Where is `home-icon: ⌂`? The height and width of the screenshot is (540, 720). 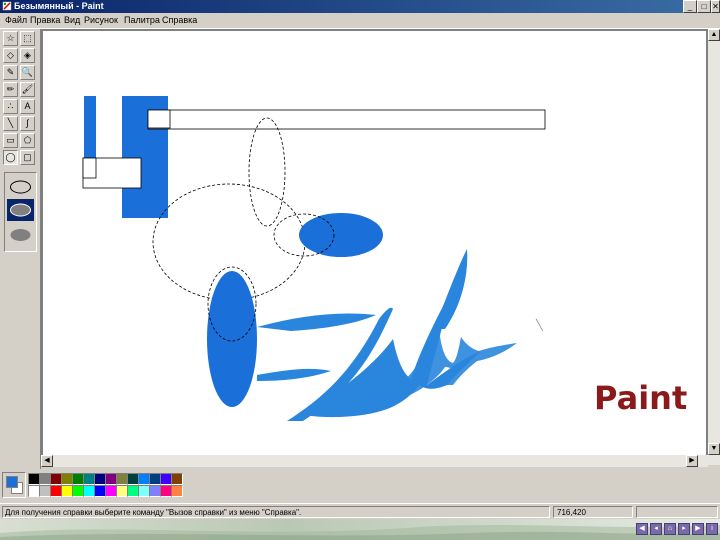
home-icon: ⌂ is located at coordinates (670, 529).